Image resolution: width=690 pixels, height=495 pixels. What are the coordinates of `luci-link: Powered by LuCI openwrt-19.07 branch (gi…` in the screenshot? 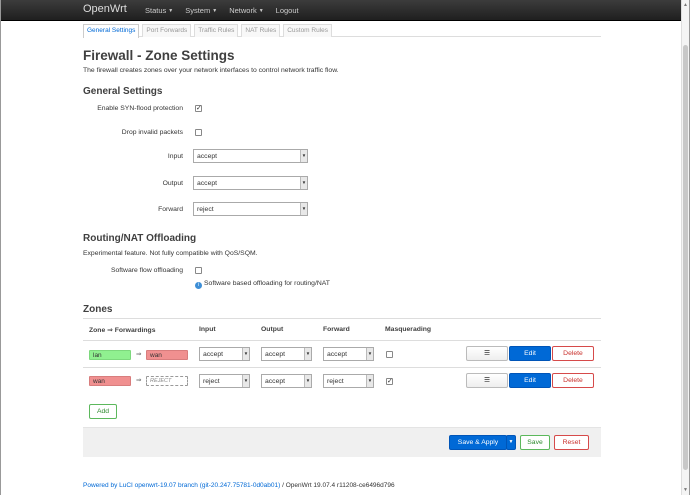 It's located at (181, 485).